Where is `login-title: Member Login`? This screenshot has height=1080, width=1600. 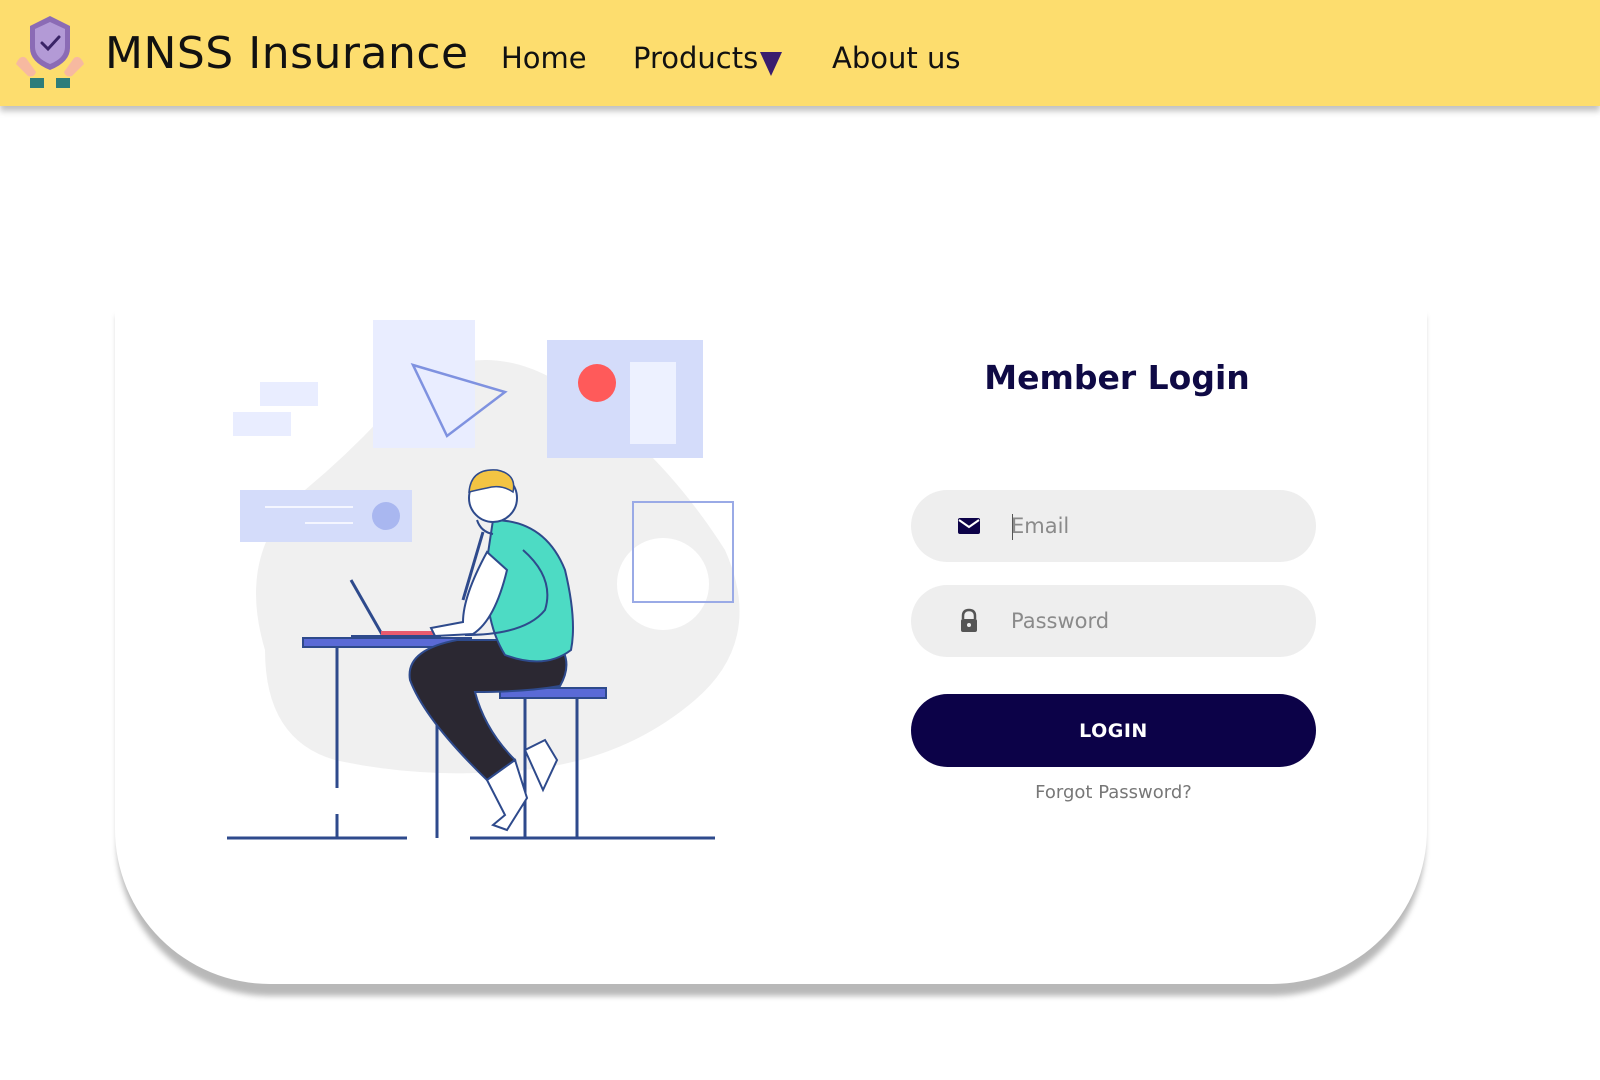 login-title: Member Login is located at coordinates (1117, 377).